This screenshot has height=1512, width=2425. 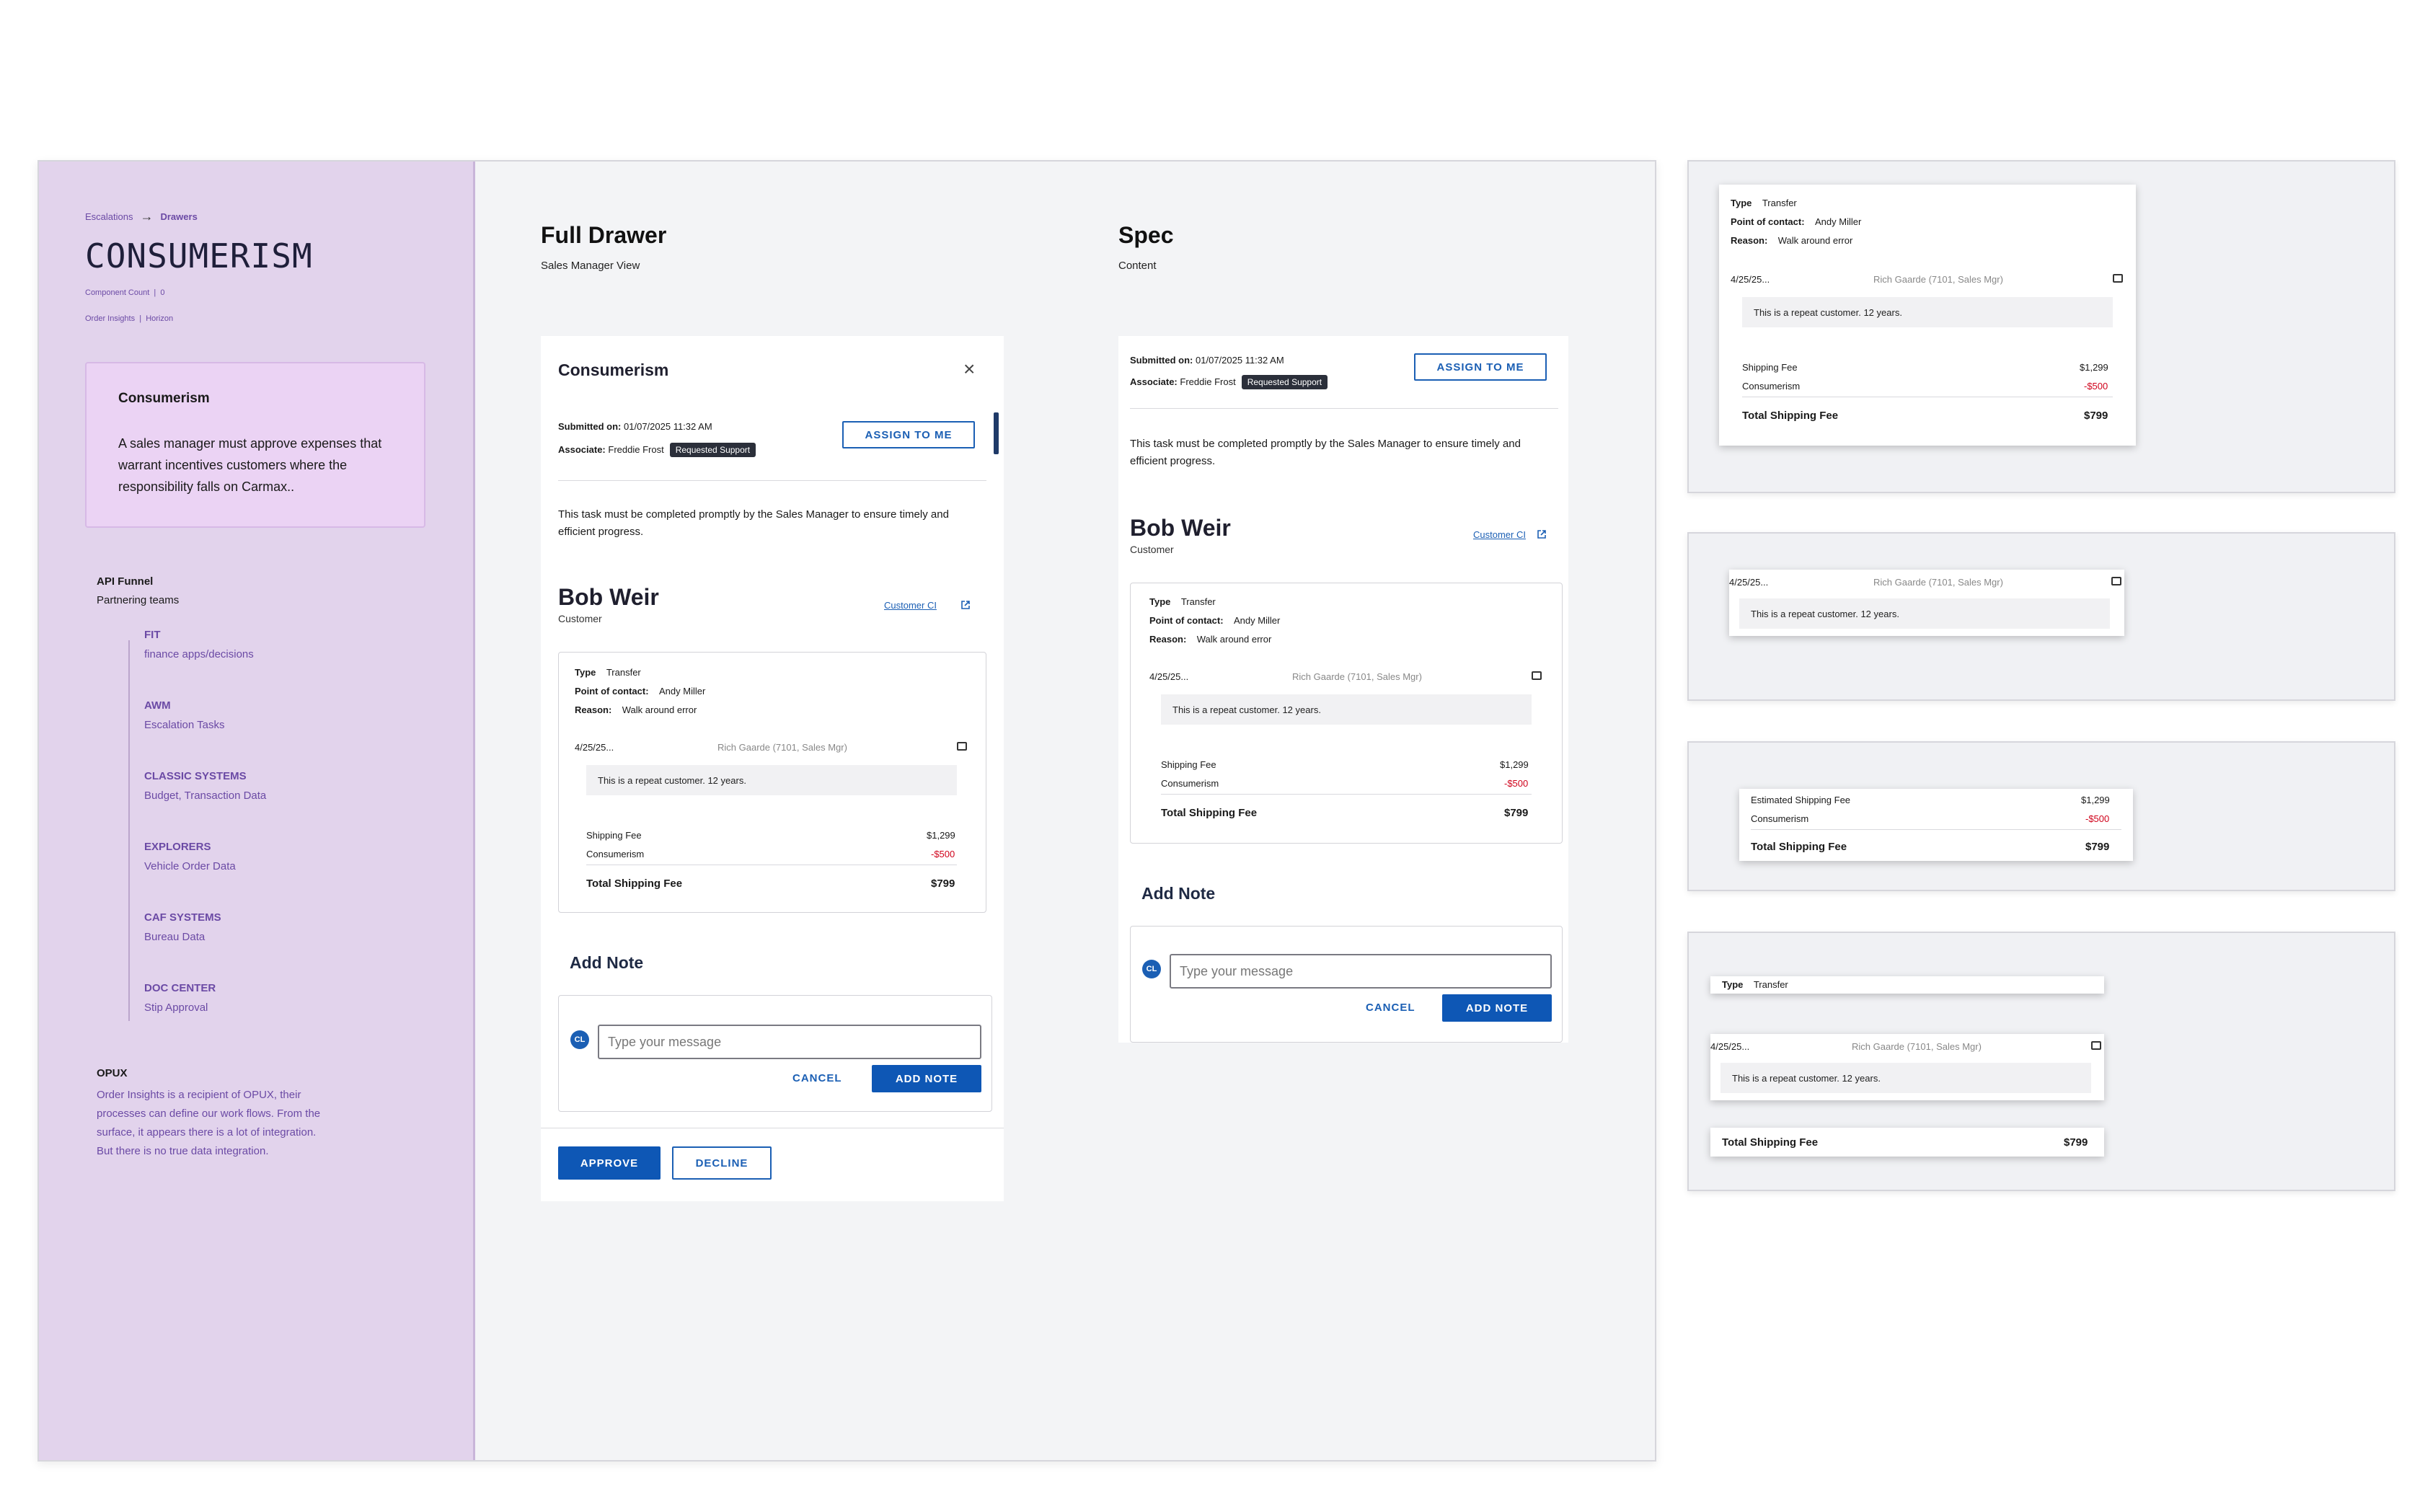 What do you see at coordinates (190, 856) in the screenshot?
I see `tree-item: EXPLORERS Vehicle Order Data` at bounding box center [190, 856].